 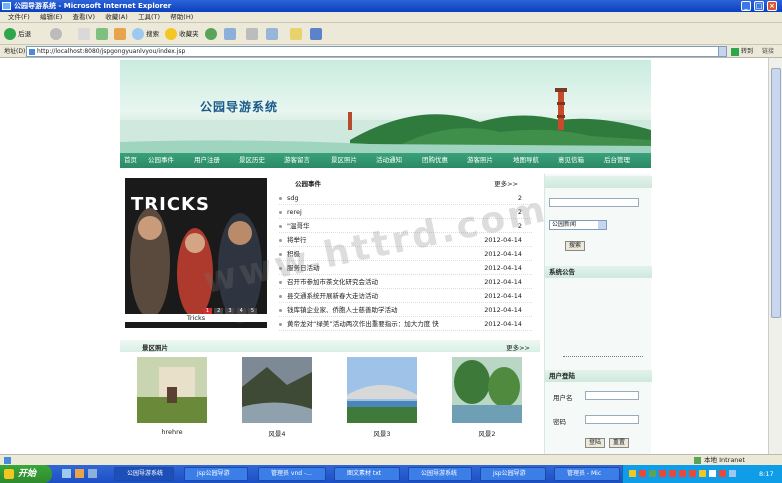 I want to click on right-sidebar: 公园新闻 搜索 系统公告 用户登陆 用户名 密码 登陆 重置, so click(x=598, y=314).